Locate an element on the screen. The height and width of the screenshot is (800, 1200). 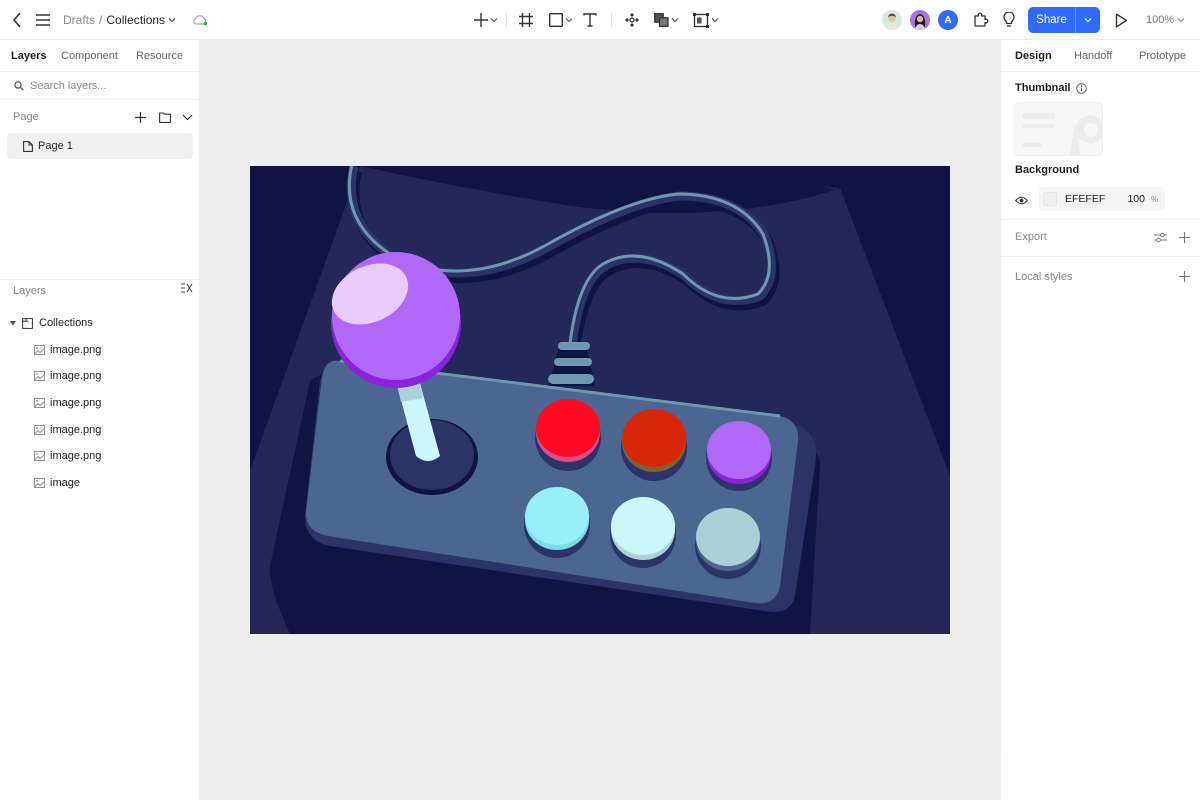
chevron-left-icon is located at coordinates (16, 20).